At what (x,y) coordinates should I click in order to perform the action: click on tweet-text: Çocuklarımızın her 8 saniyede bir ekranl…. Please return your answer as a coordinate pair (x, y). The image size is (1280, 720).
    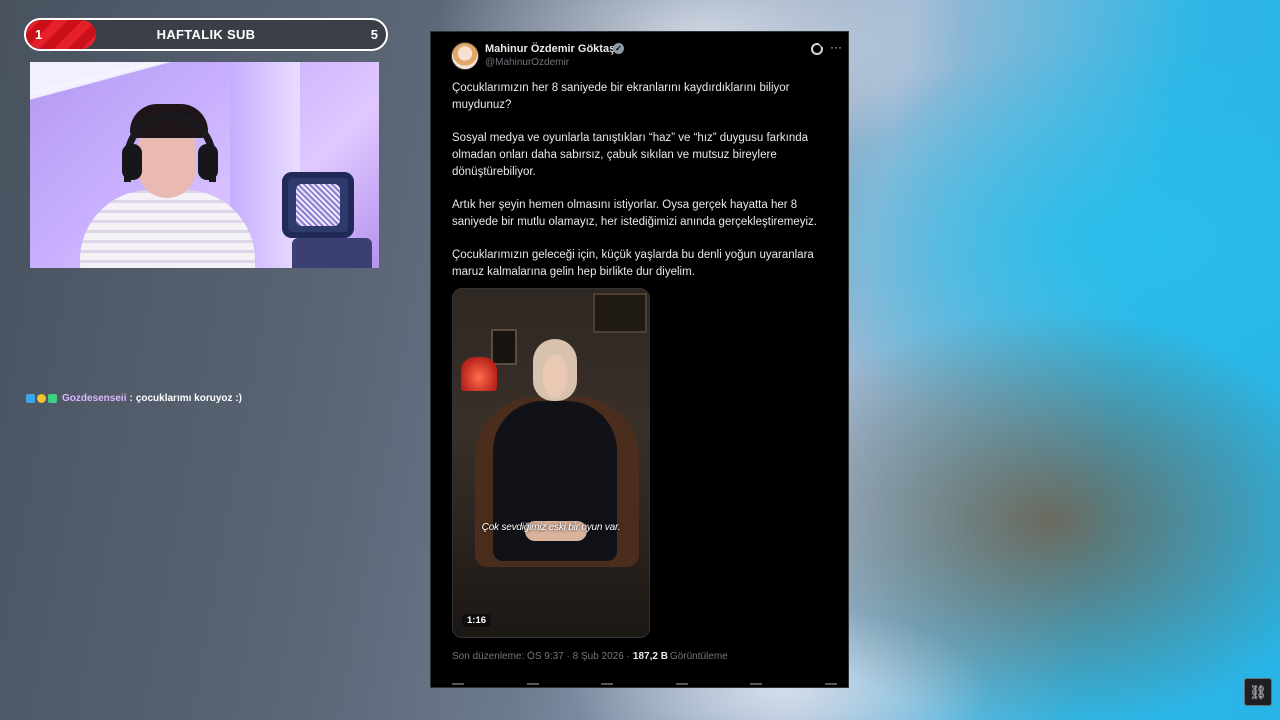
    Looking at the image, I should click on (644, 188).